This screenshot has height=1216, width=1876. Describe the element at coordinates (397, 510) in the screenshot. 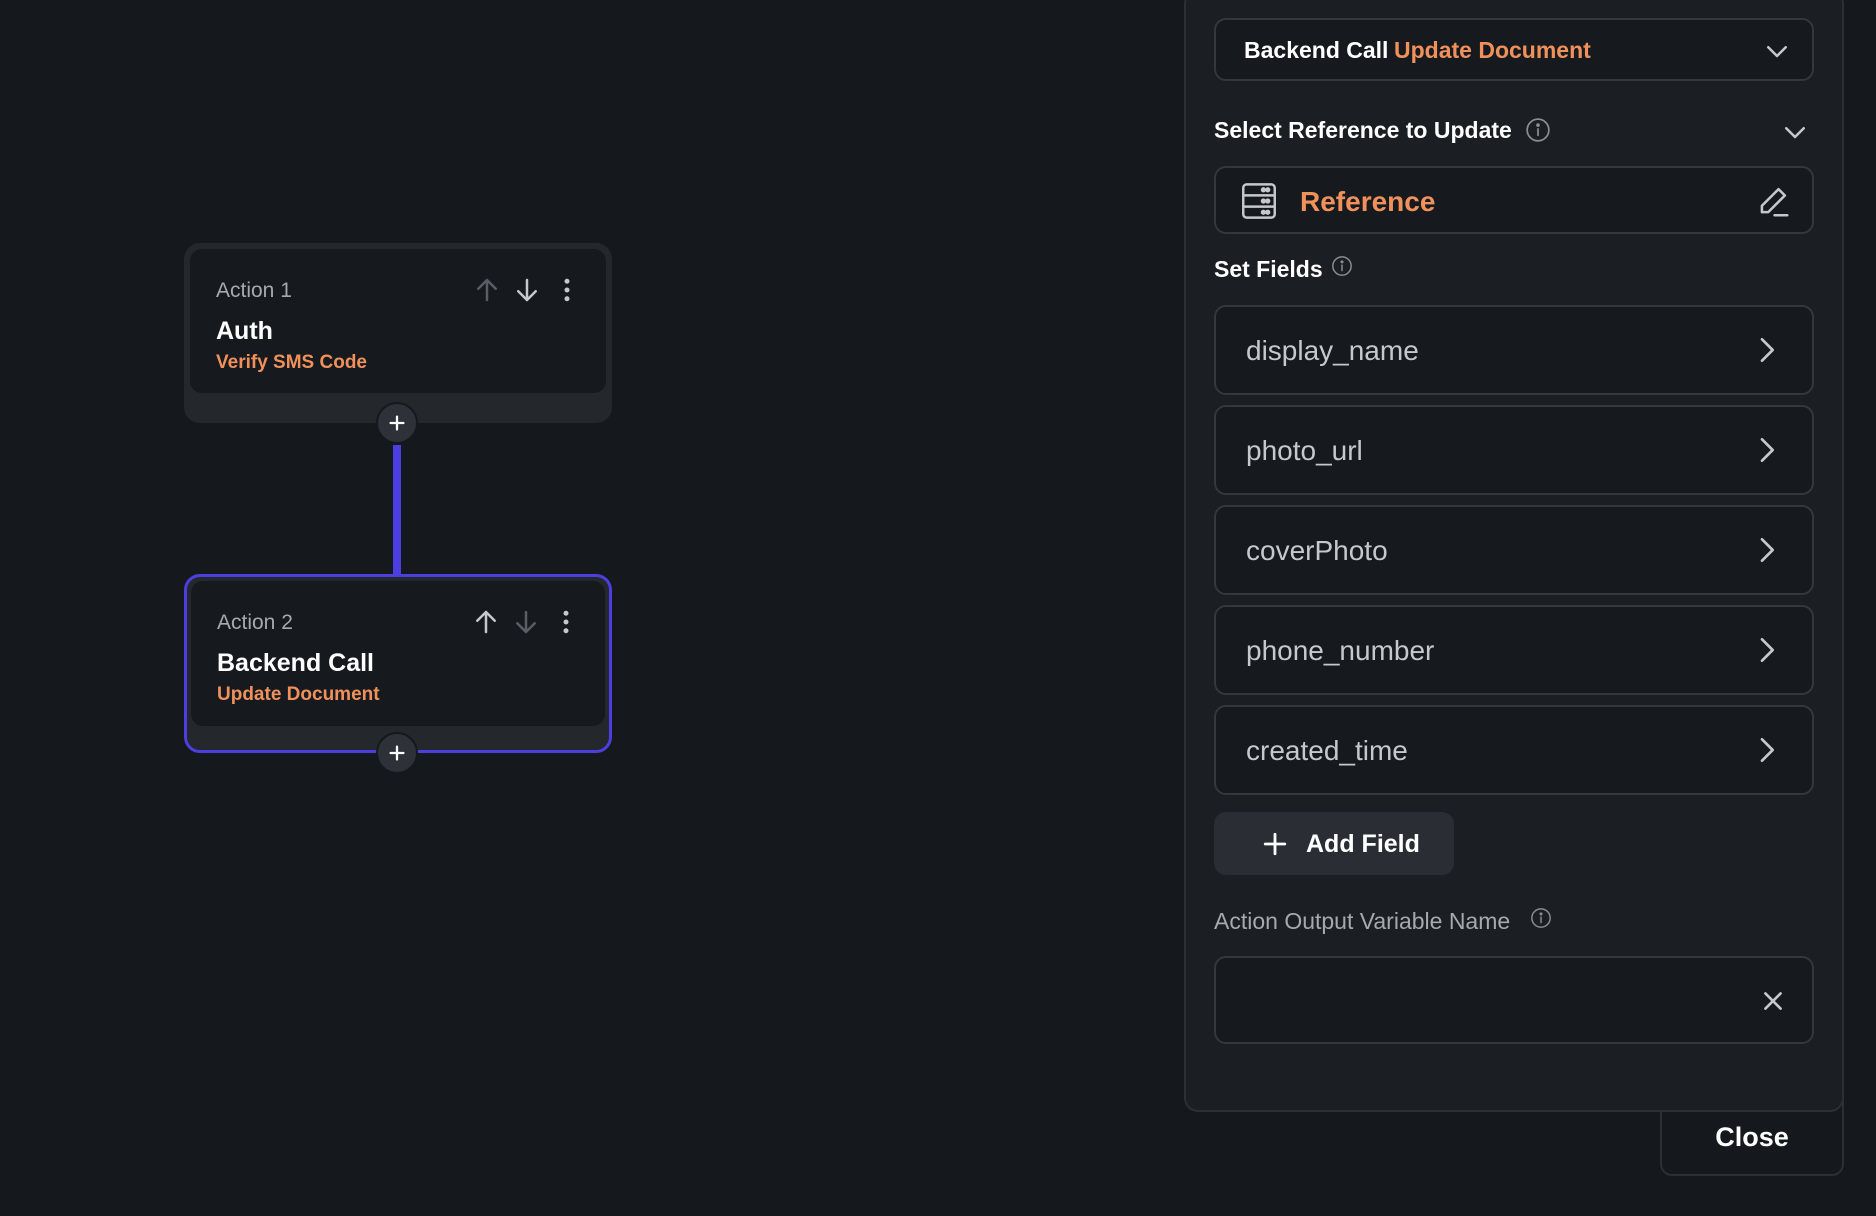

I see `flow-connector` at that location.